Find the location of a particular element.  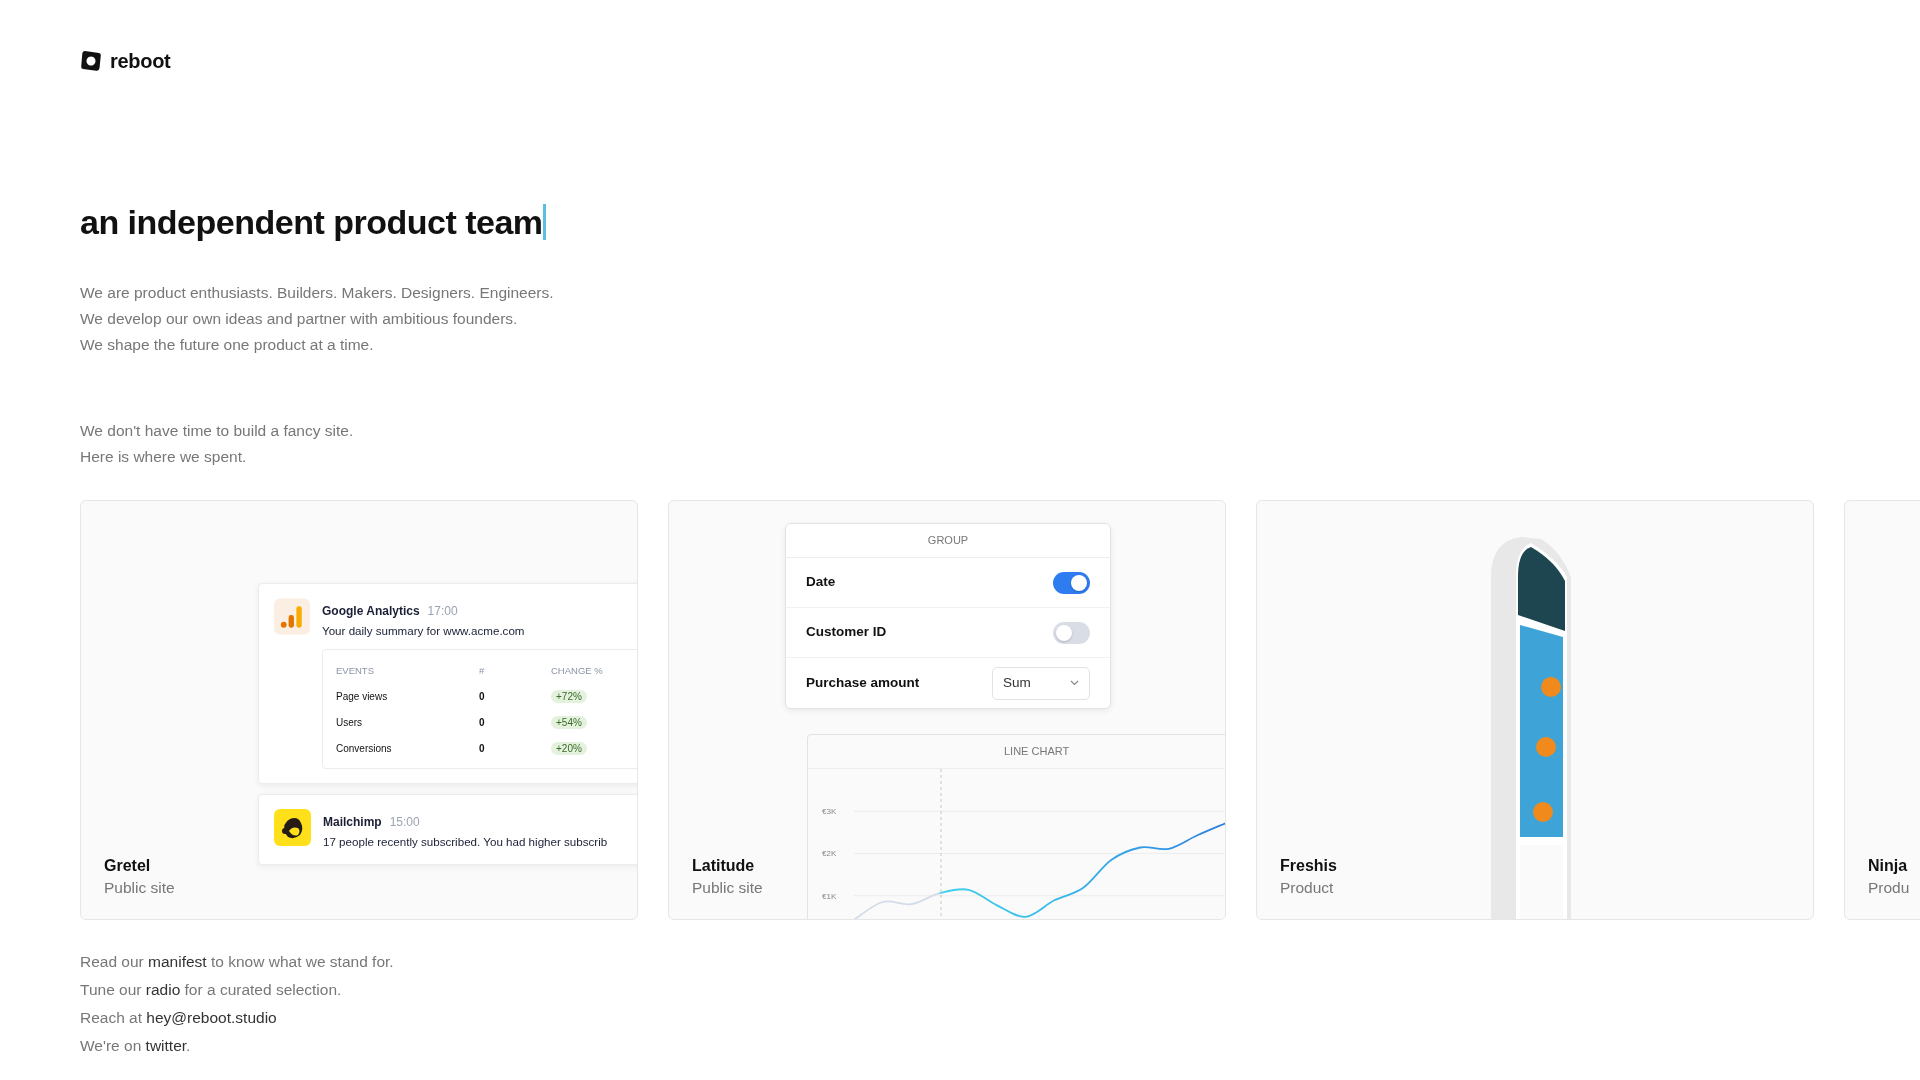

footer-text: Reach at hey@reboot.studio is located at coordinates (179, 1018).